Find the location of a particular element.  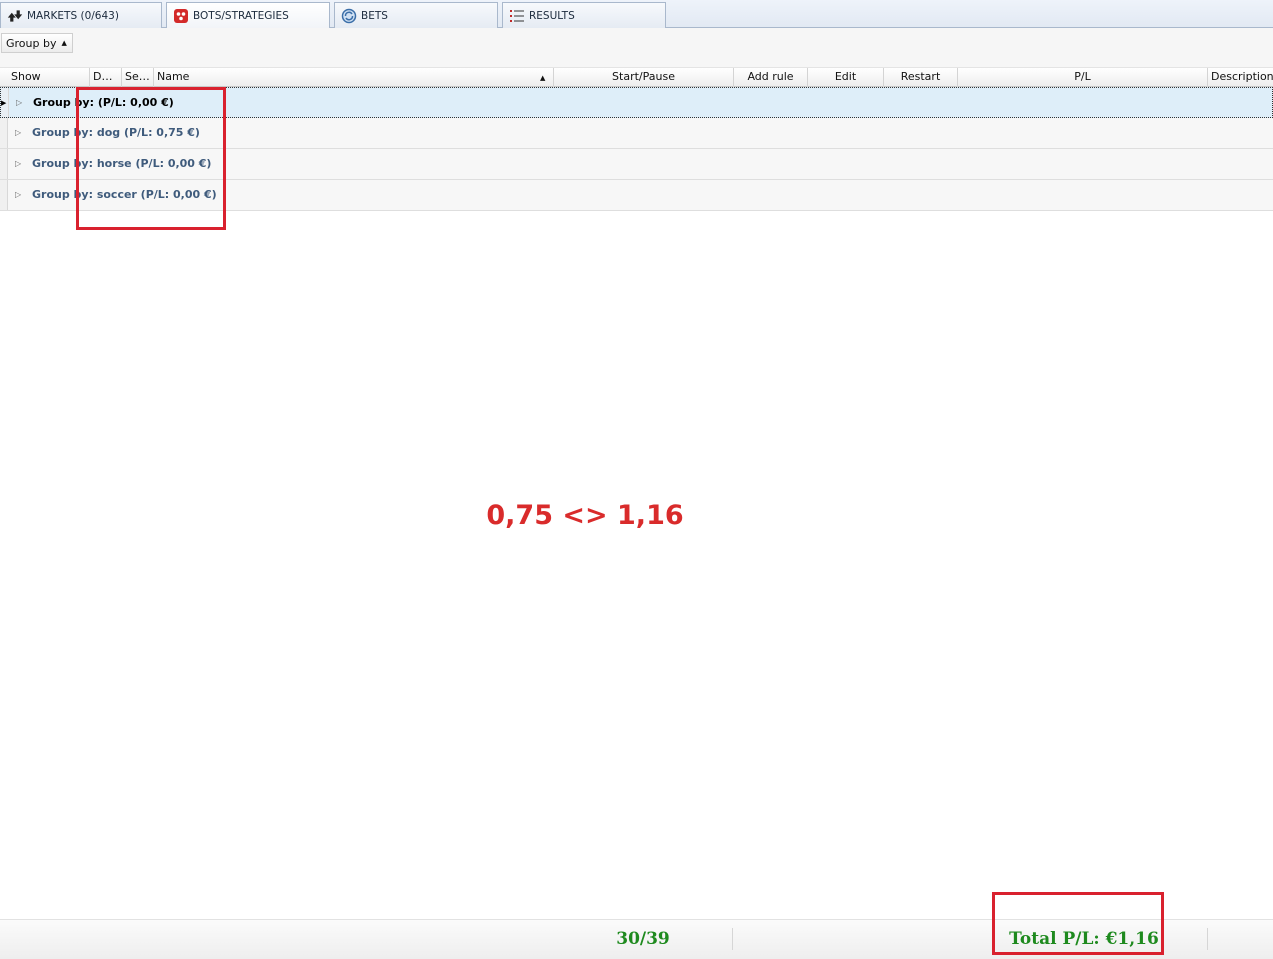

markets-arrows-icon is located at coordinates (15, 16).